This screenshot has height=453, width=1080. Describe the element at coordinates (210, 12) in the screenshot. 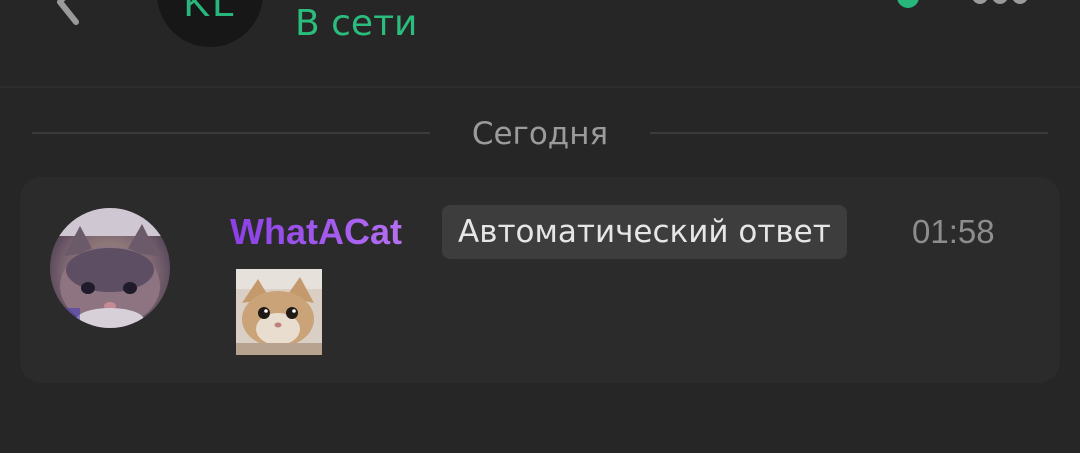

I see `avatar-initials: KL` at that location.